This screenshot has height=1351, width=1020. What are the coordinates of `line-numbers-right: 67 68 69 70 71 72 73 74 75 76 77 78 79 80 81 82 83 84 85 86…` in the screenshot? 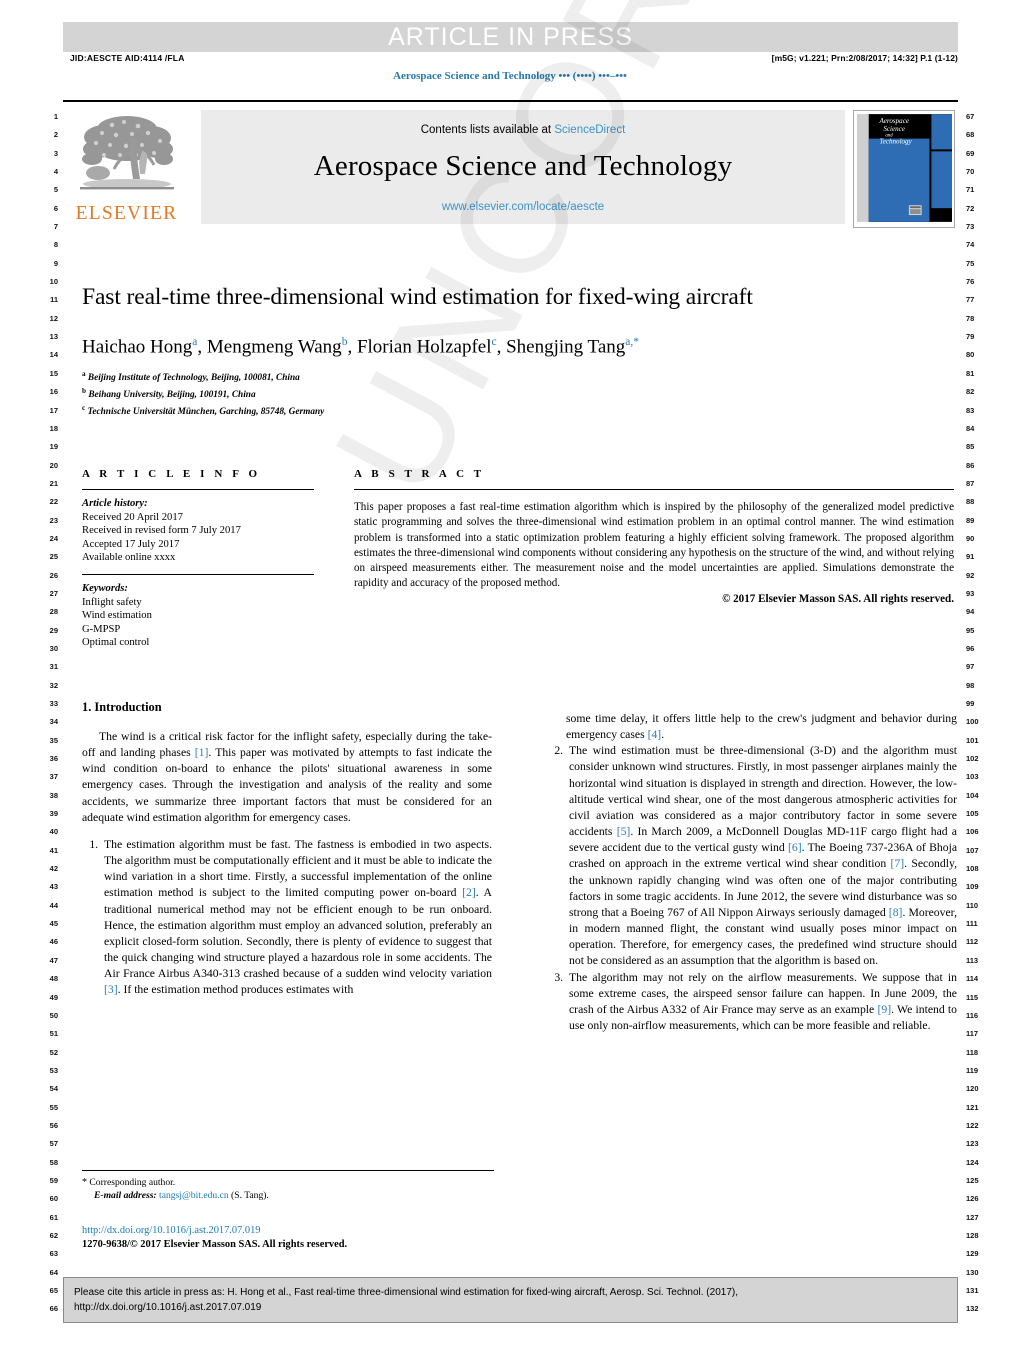 It's located at (977, 713).